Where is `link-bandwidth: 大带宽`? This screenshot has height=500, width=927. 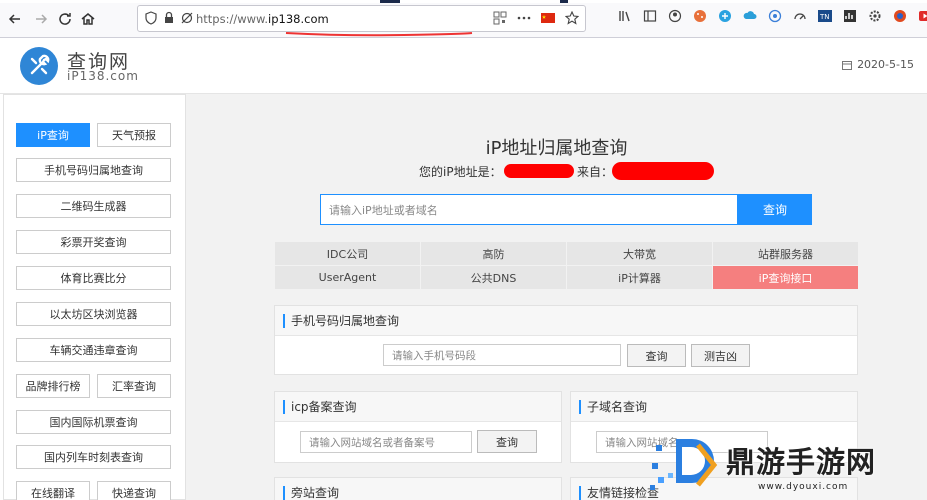
link-bandwidth: 大带宽 is located at coordinates (639, 253).